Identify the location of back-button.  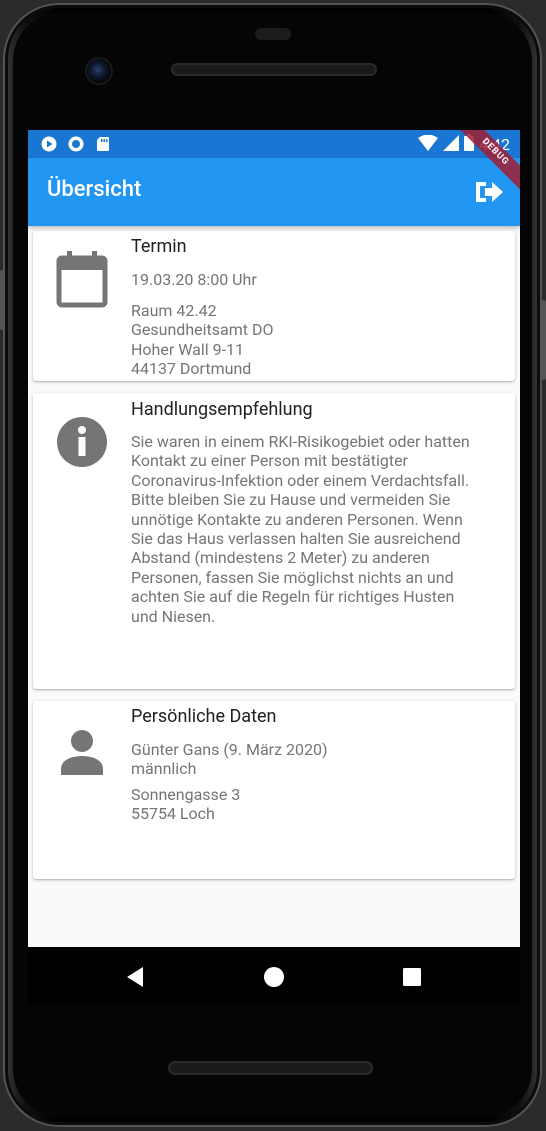
(136, 977).